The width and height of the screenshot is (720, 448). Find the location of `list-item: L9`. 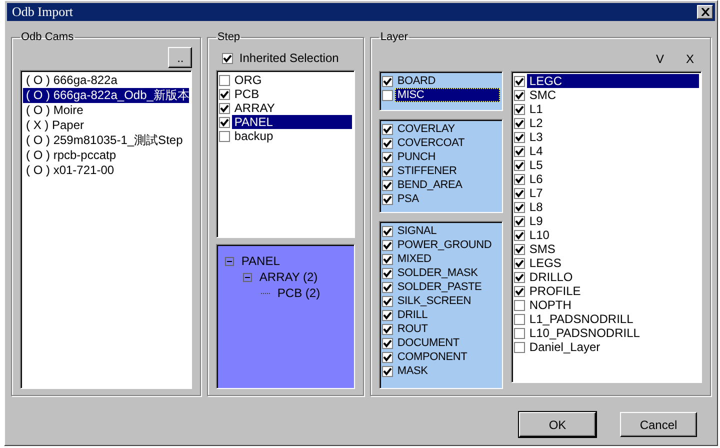

list-item: L9 is located at coordinates (613, 221).